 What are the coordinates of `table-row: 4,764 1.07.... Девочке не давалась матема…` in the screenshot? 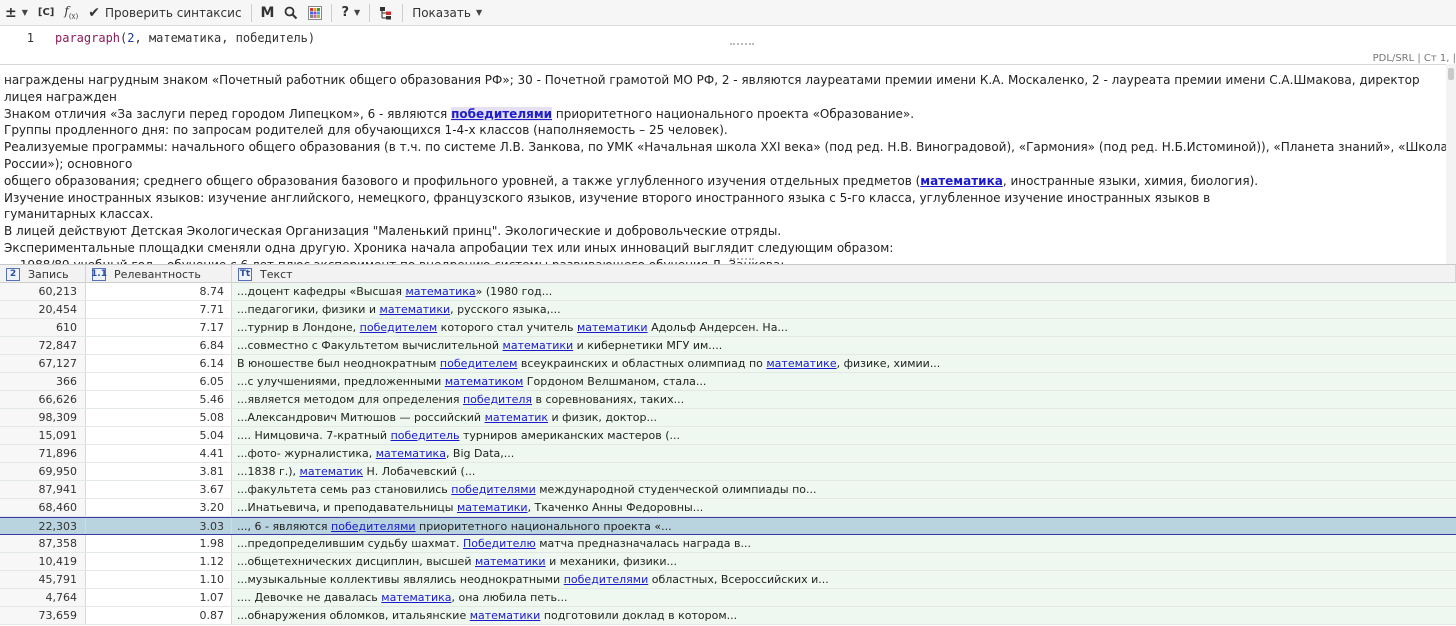 It's located at (728, 598).